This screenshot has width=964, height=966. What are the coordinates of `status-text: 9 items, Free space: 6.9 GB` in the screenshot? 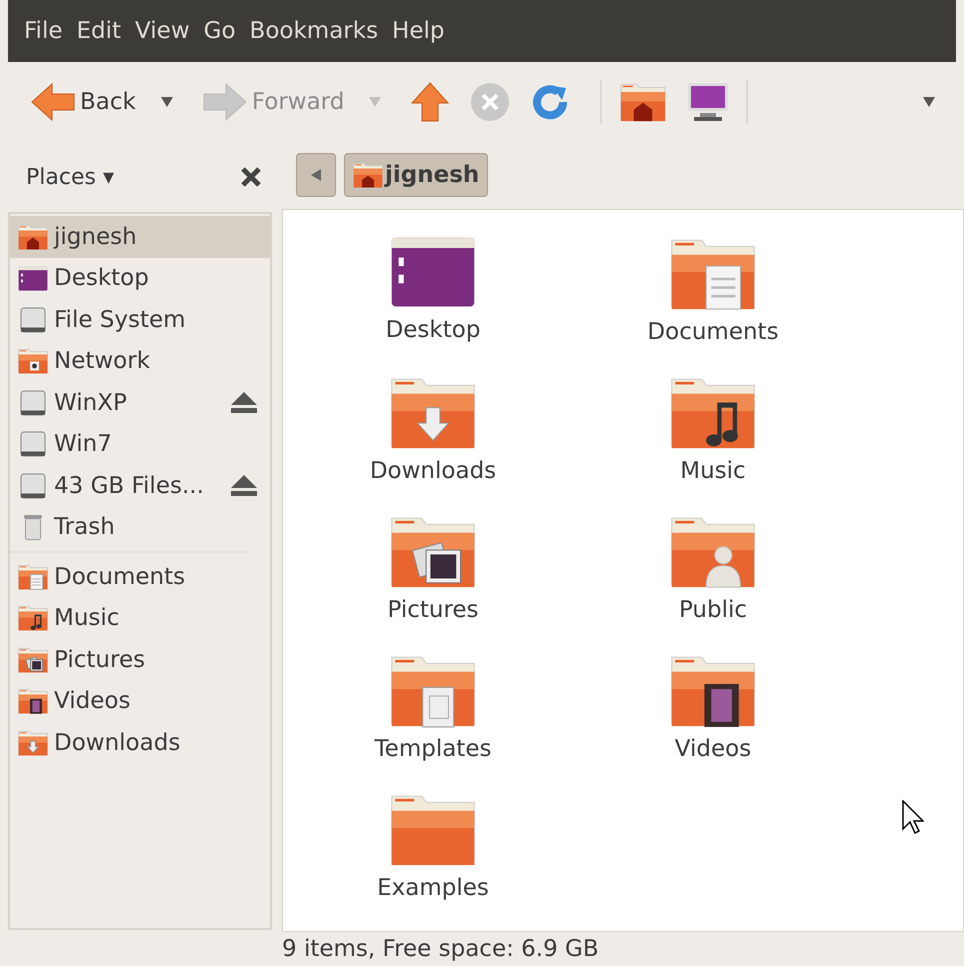 It's located at (440, 949).